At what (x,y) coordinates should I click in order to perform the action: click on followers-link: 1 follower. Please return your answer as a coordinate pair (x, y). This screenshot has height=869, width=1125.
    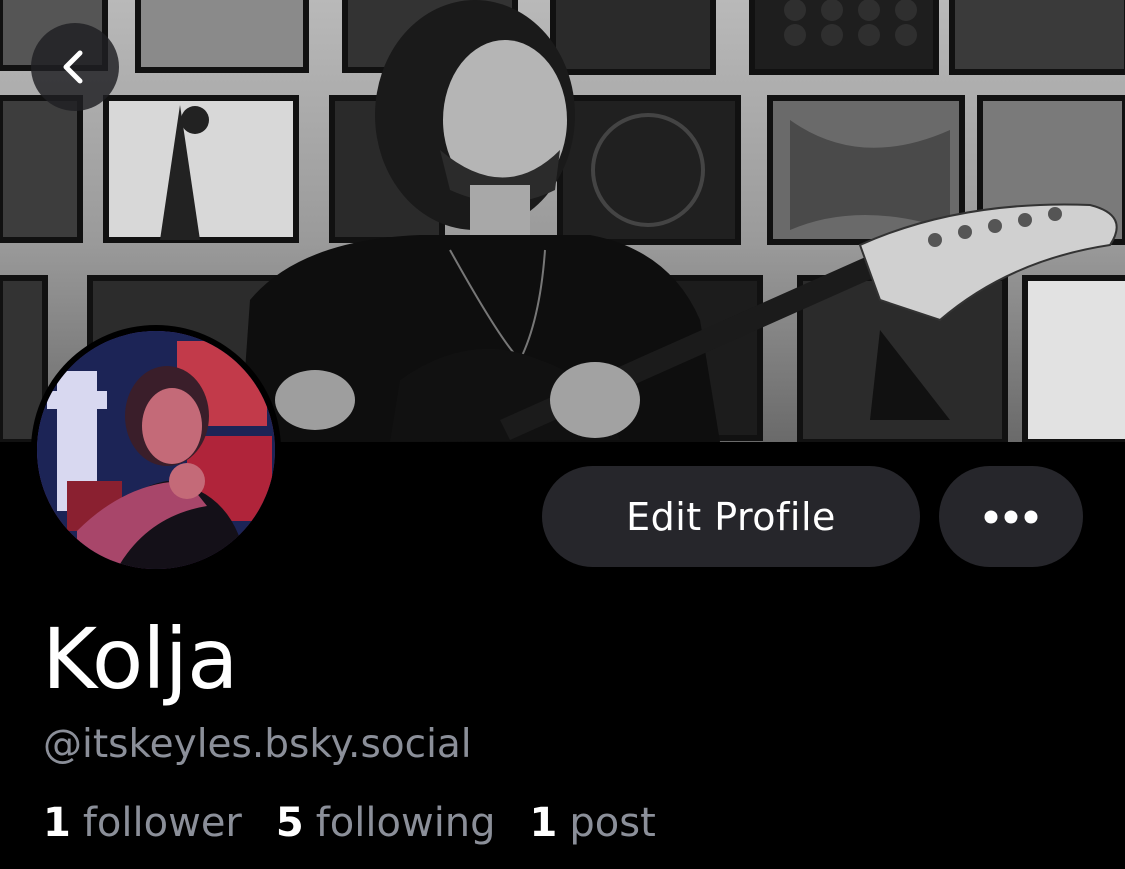
    Looking at the image, I should click on (142, 823).